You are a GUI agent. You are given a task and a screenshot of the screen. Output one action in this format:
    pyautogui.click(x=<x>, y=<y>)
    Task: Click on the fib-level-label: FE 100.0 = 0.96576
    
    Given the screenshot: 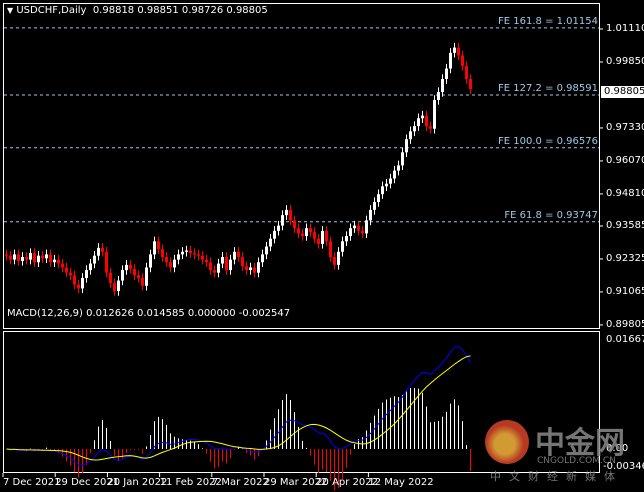 What is the action you would take?
    pyautogui.click(x=548, y=141)
    